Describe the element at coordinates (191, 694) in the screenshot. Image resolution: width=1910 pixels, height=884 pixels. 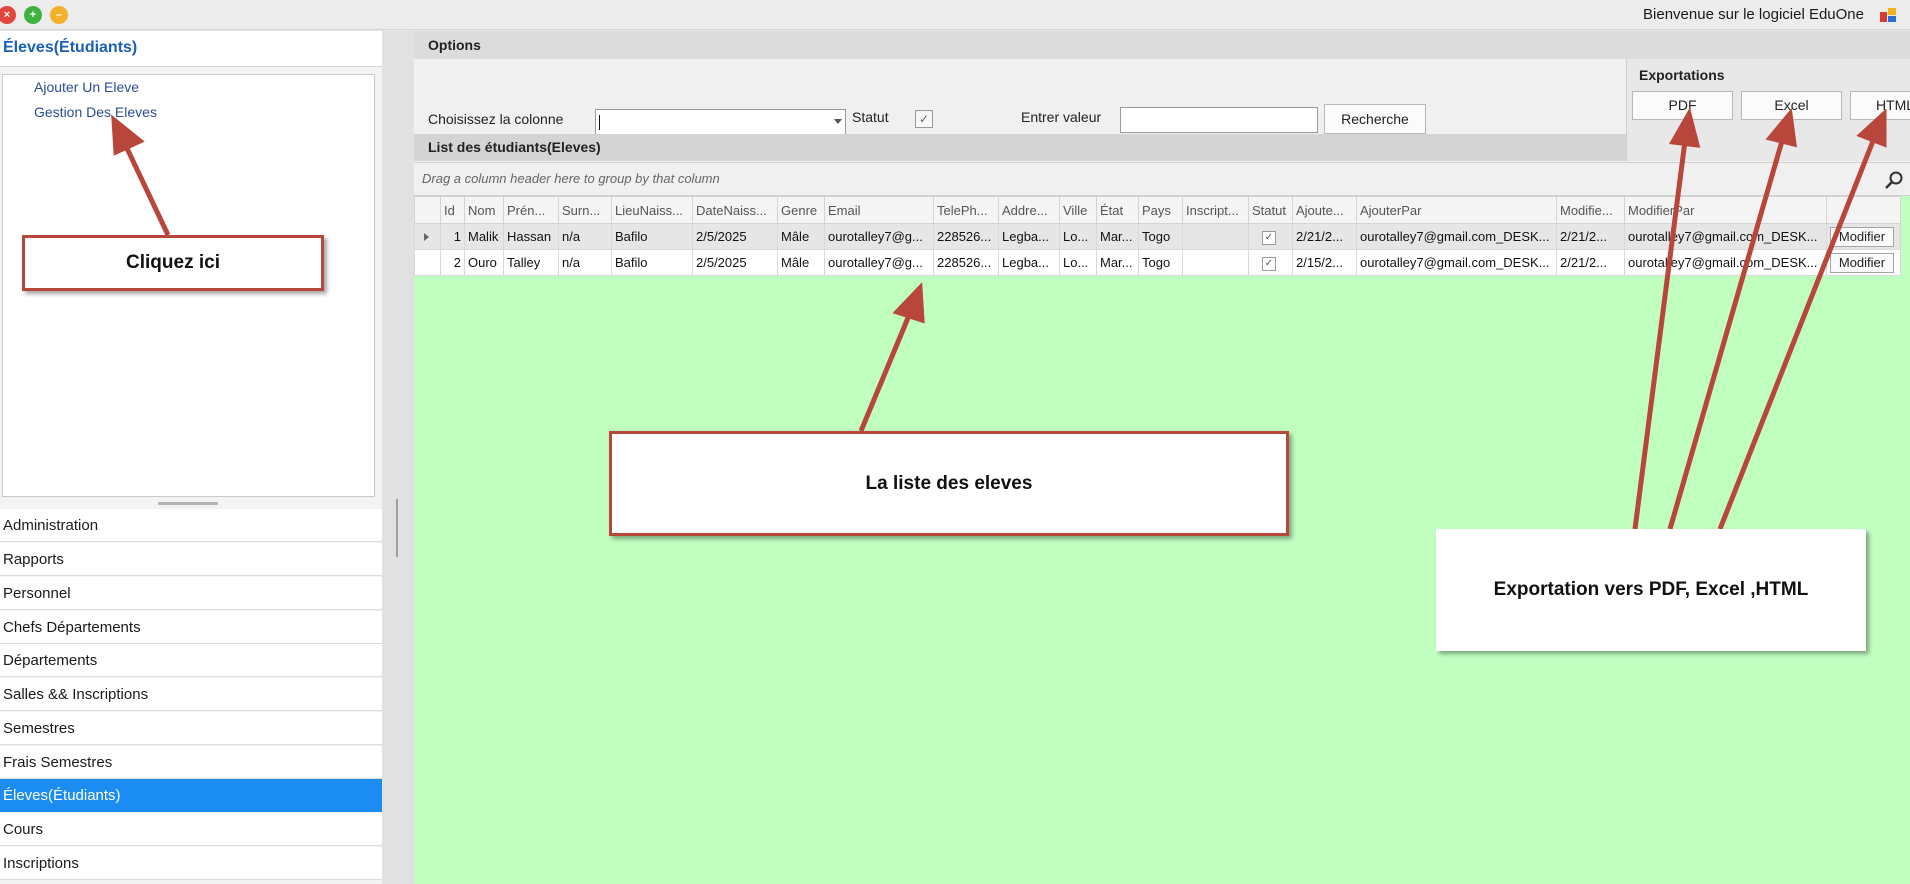
I see `nav-item-salles-inscriptions: Salles && Inscriptions` at that location.